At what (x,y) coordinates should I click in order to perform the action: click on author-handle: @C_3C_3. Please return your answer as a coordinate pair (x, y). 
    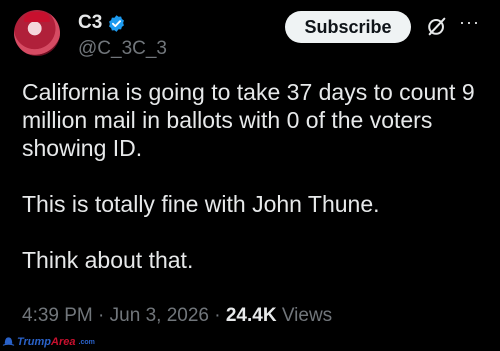
    Looking at the image, I should click on (122, 49).